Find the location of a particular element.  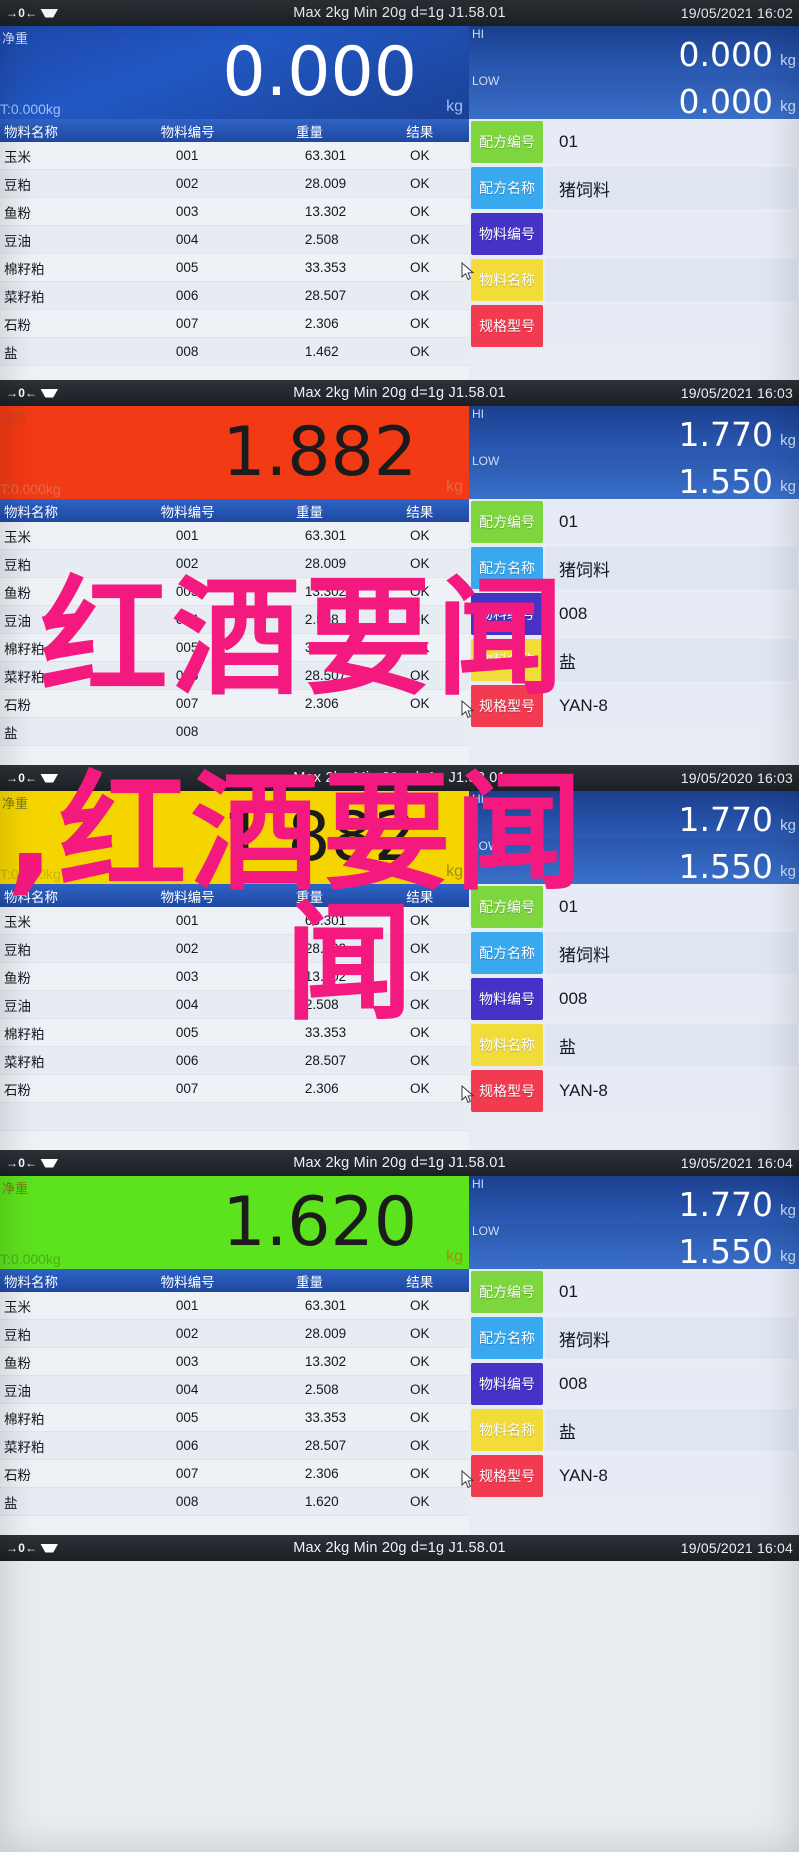

net-weight-unit: kg is located at coordinates (454, 106).